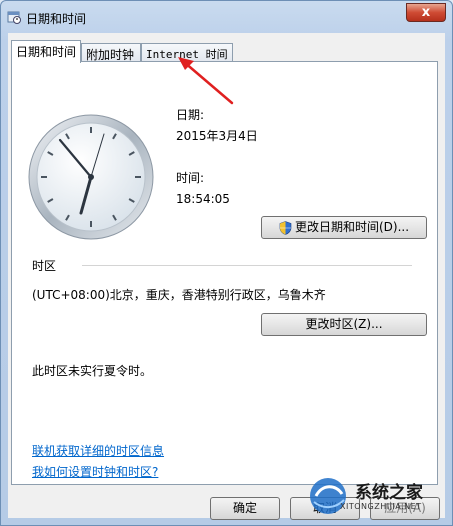 The image size is (453, 526). I want to click on title-bar: 日期和时间 x, so click(226, 17).